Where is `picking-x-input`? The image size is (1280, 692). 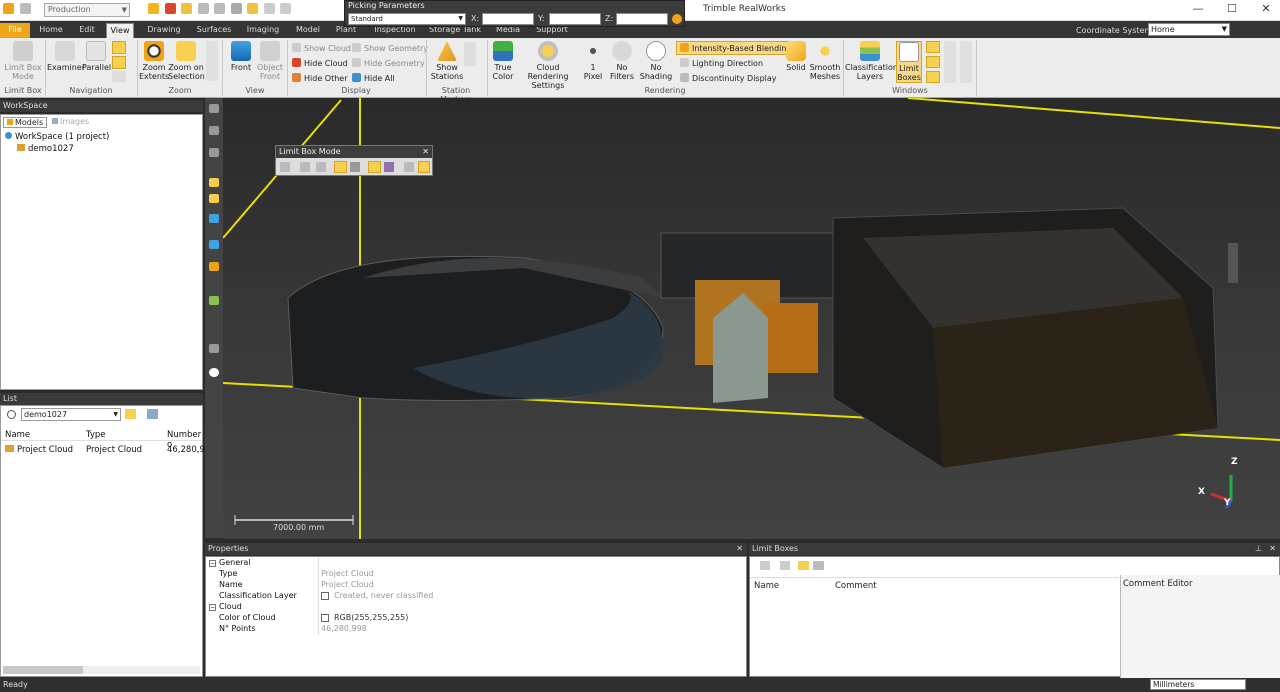 picking-x-input is located at coordinates (508, 19).